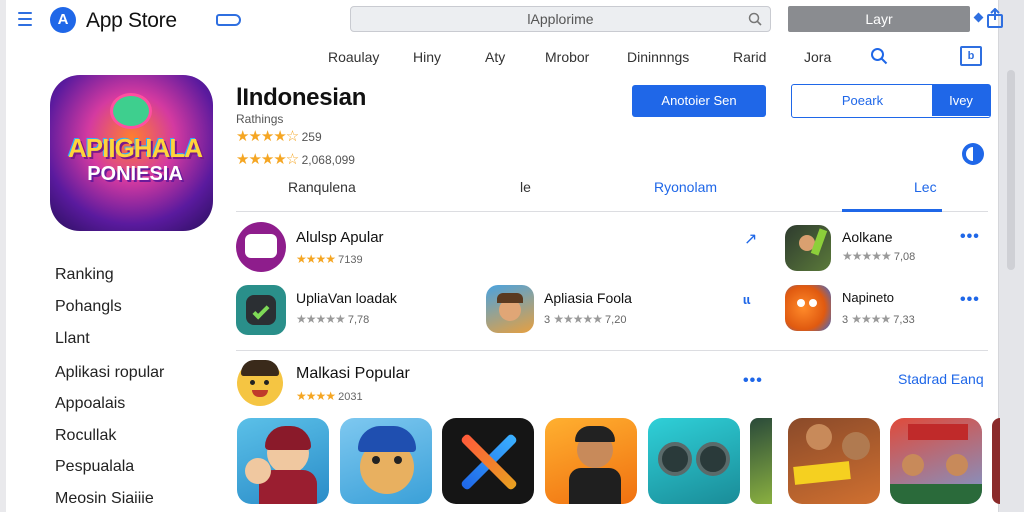 The image size is (1024, 512). What do you see at coordinates (808, 308) in the screenshot?
I see `app-icon-napineto` at bounding box center [808, 308].